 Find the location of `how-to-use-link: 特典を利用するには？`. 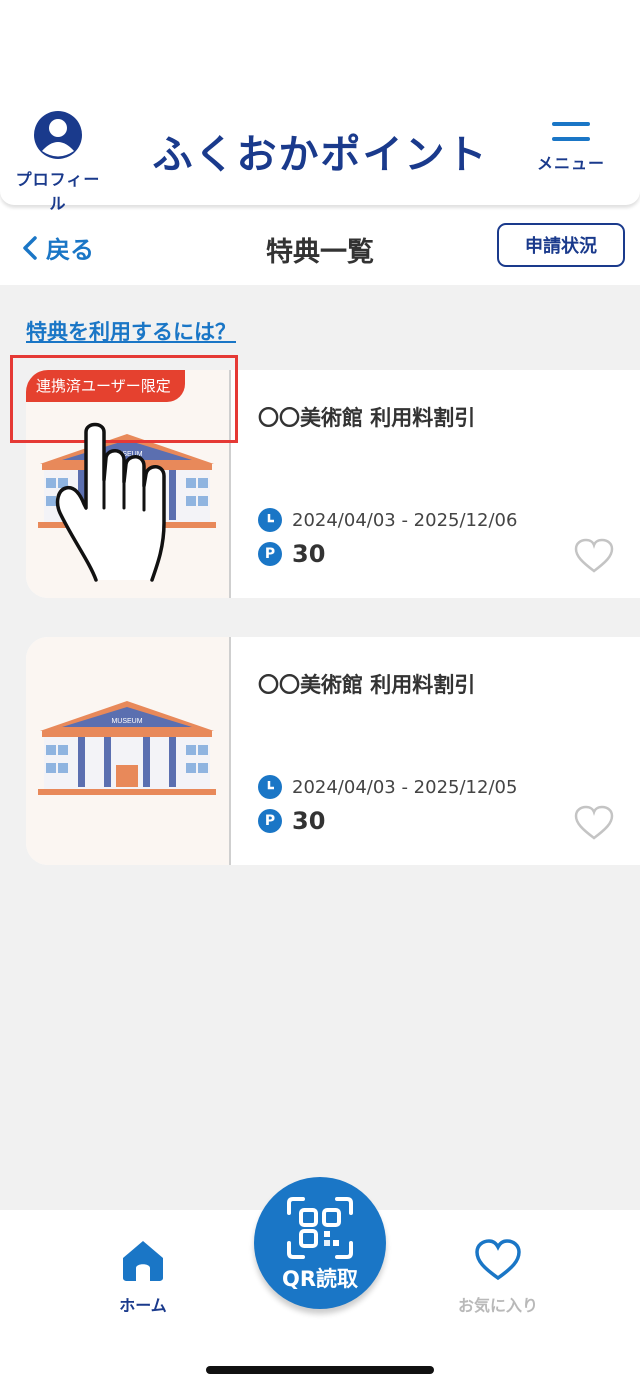

how-to-use-link: 特典を利用するには？ is located at coordinates (131, 331).